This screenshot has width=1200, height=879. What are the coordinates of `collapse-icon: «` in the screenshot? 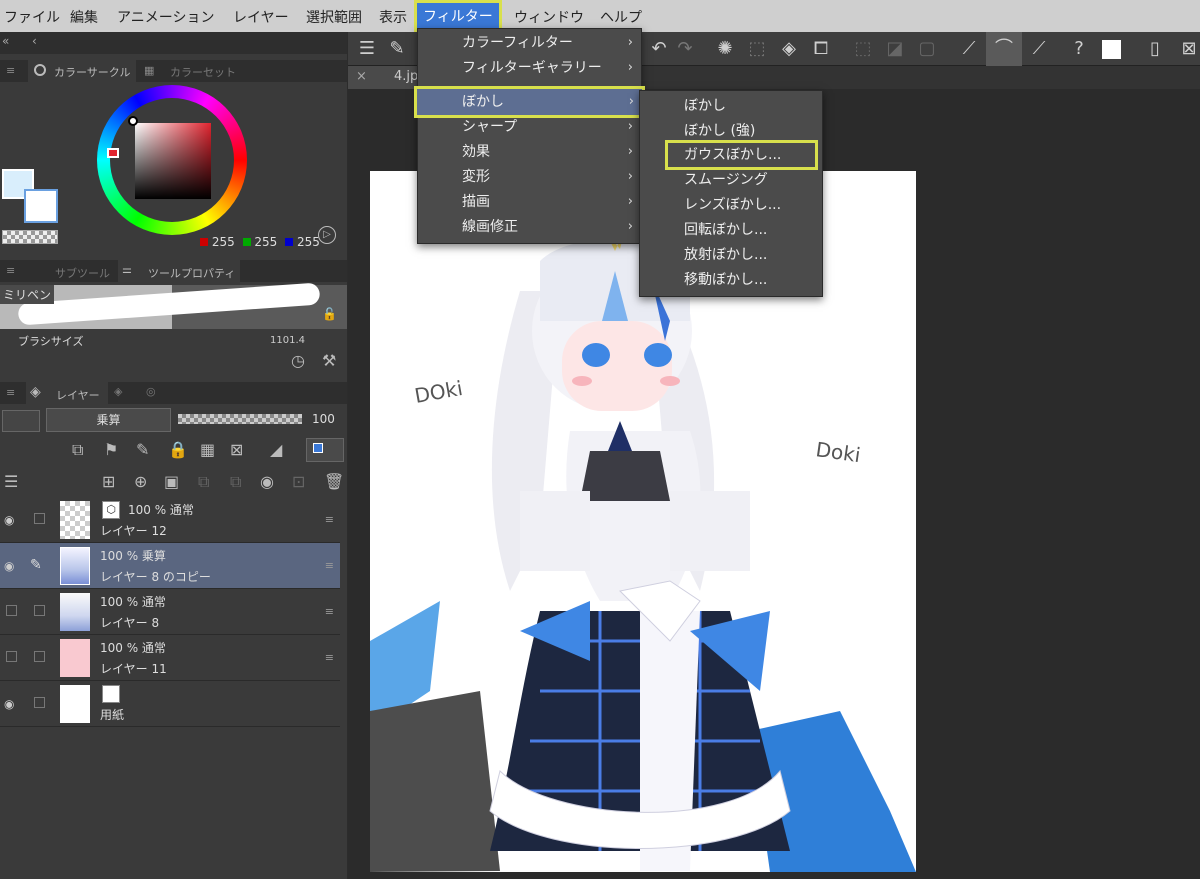 It's located at (5, 41).